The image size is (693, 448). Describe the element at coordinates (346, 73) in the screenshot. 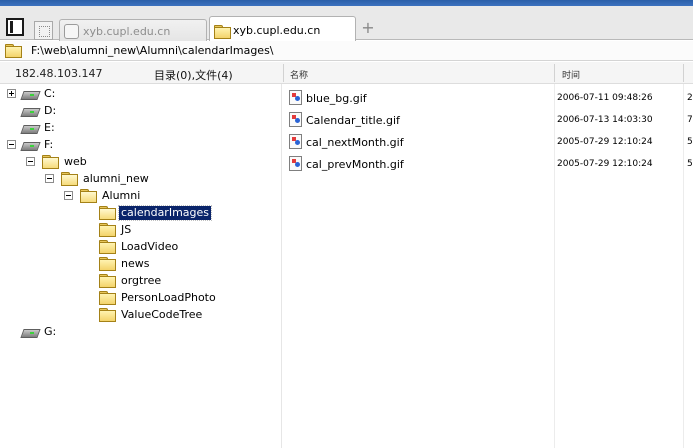

I see `pane-header: 182.48.103.147 目录(0),文件(4) 名称 时间` at that location.